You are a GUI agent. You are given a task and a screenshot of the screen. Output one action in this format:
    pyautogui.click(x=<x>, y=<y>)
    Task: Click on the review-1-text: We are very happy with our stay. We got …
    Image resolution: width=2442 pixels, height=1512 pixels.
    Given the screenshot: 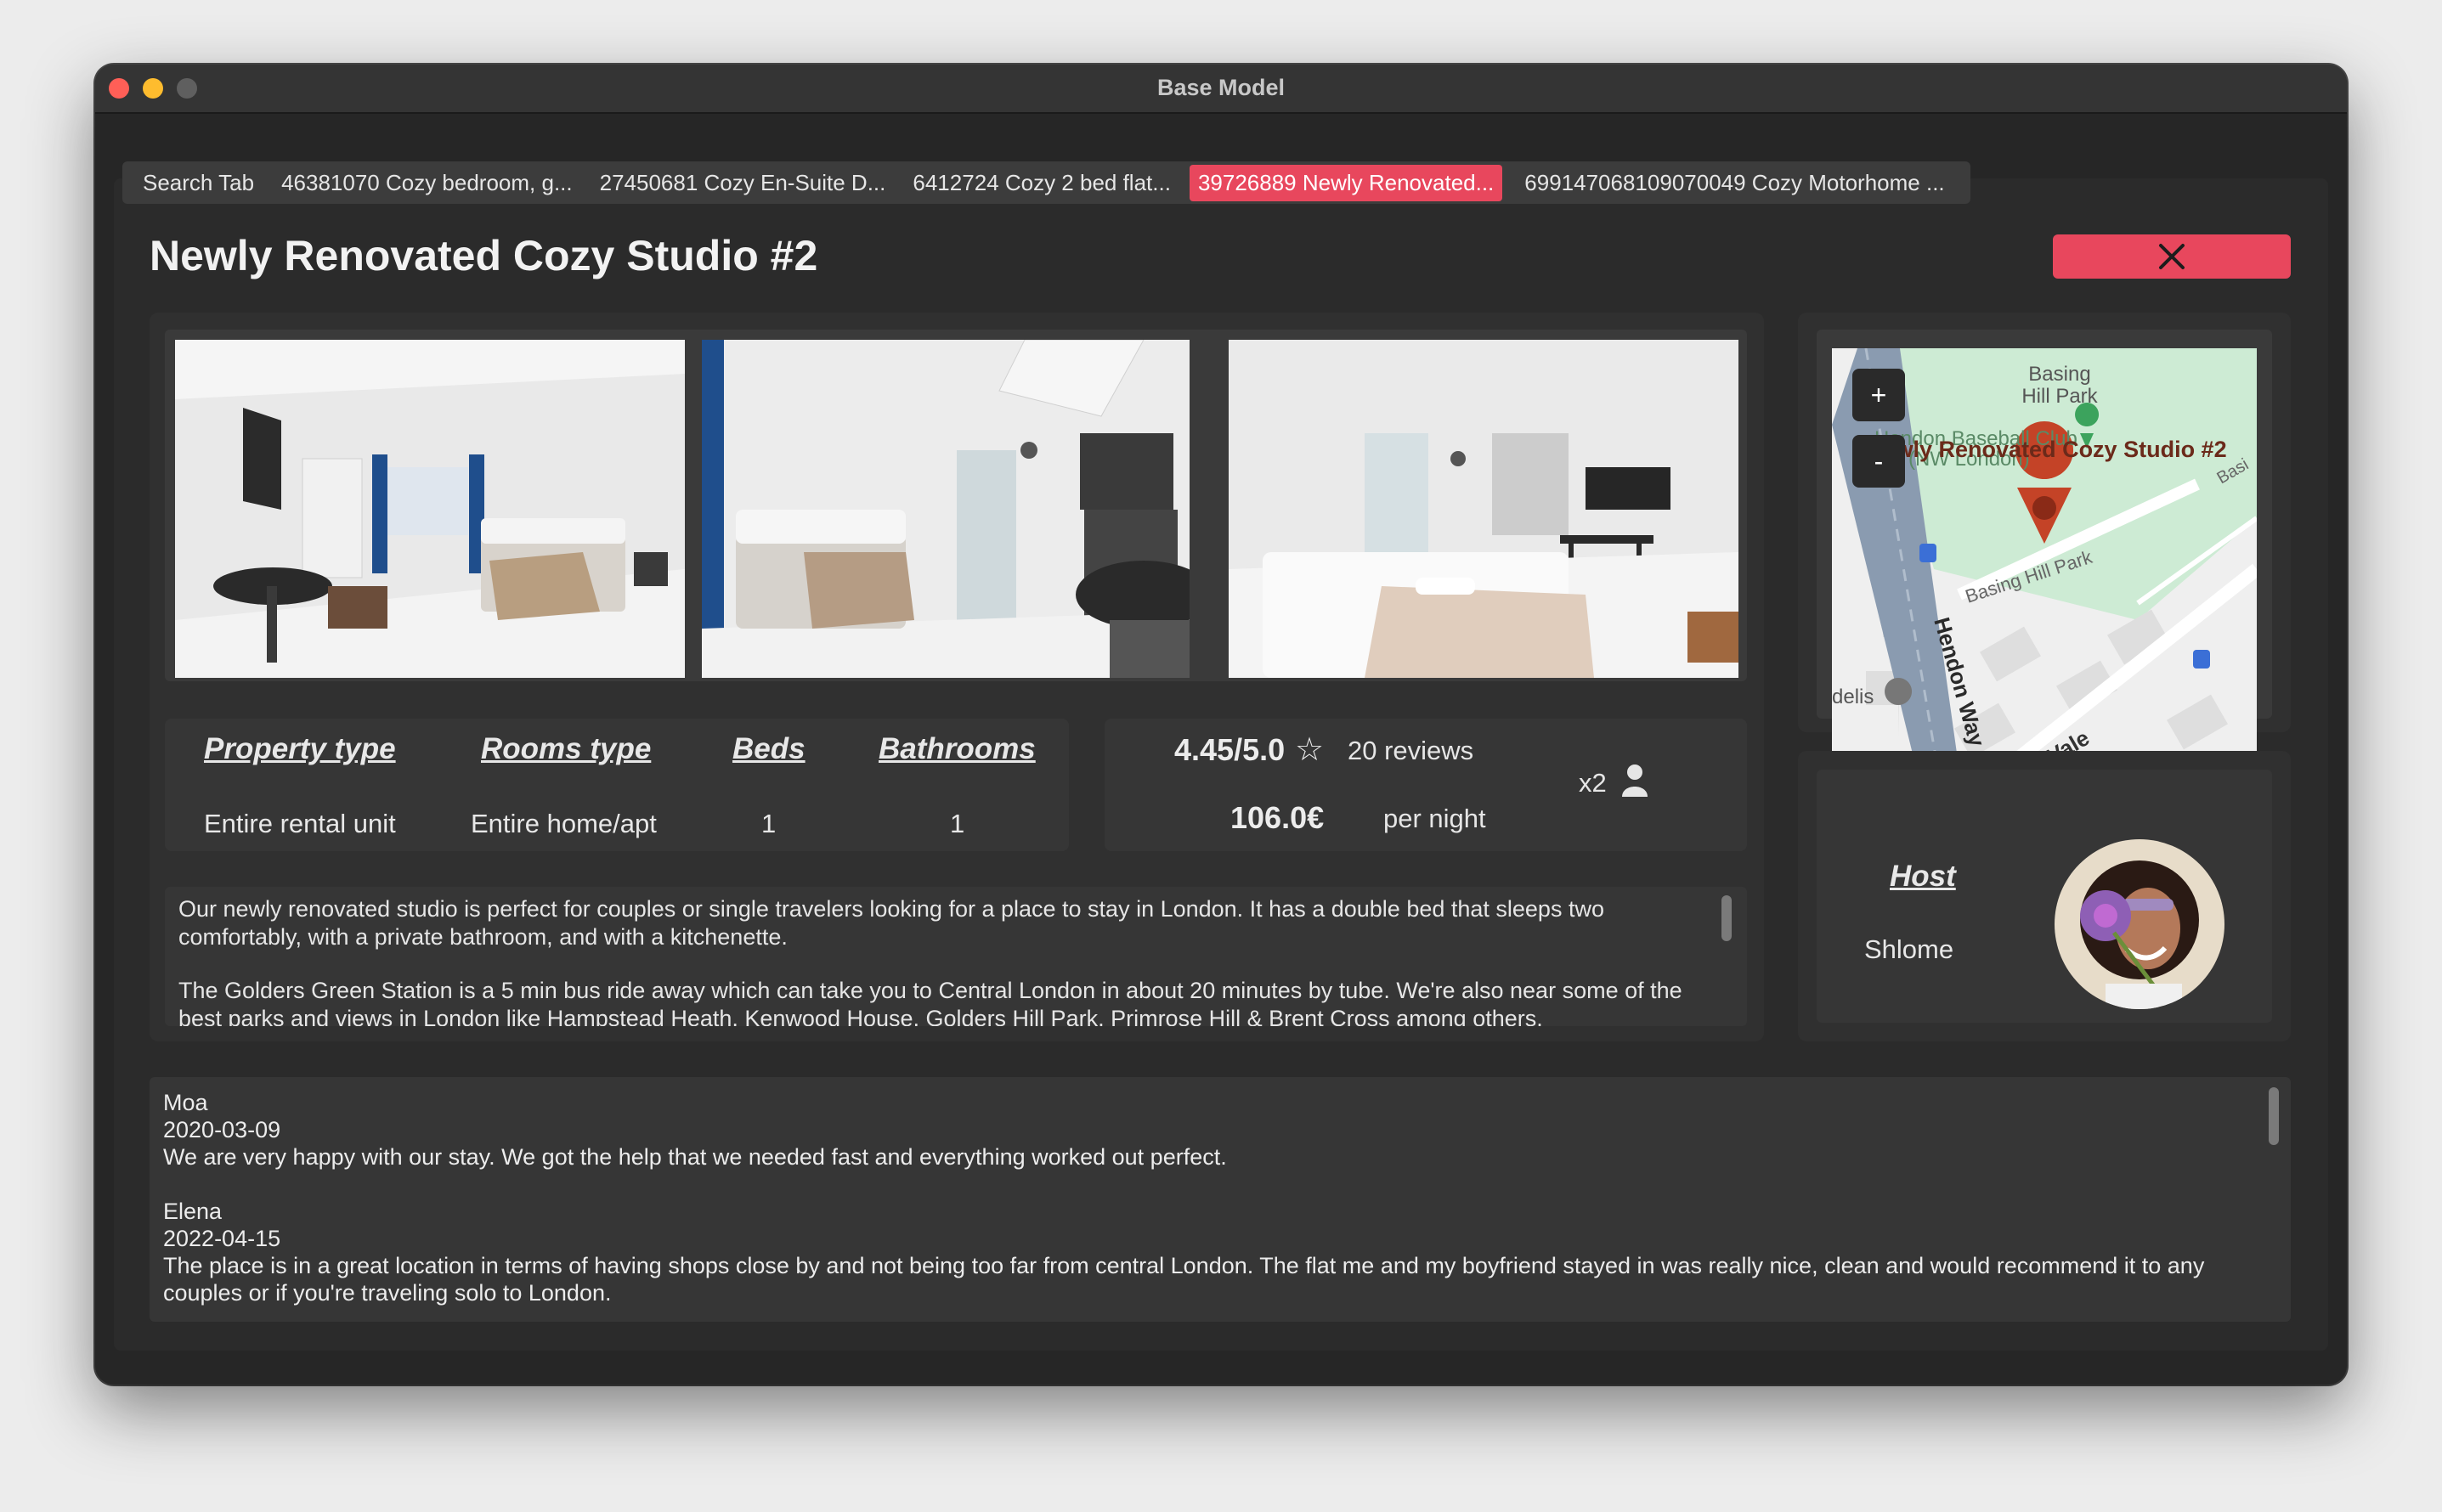 What is the action you would take?
    pyautogui.click(x=695, y=1157)
    